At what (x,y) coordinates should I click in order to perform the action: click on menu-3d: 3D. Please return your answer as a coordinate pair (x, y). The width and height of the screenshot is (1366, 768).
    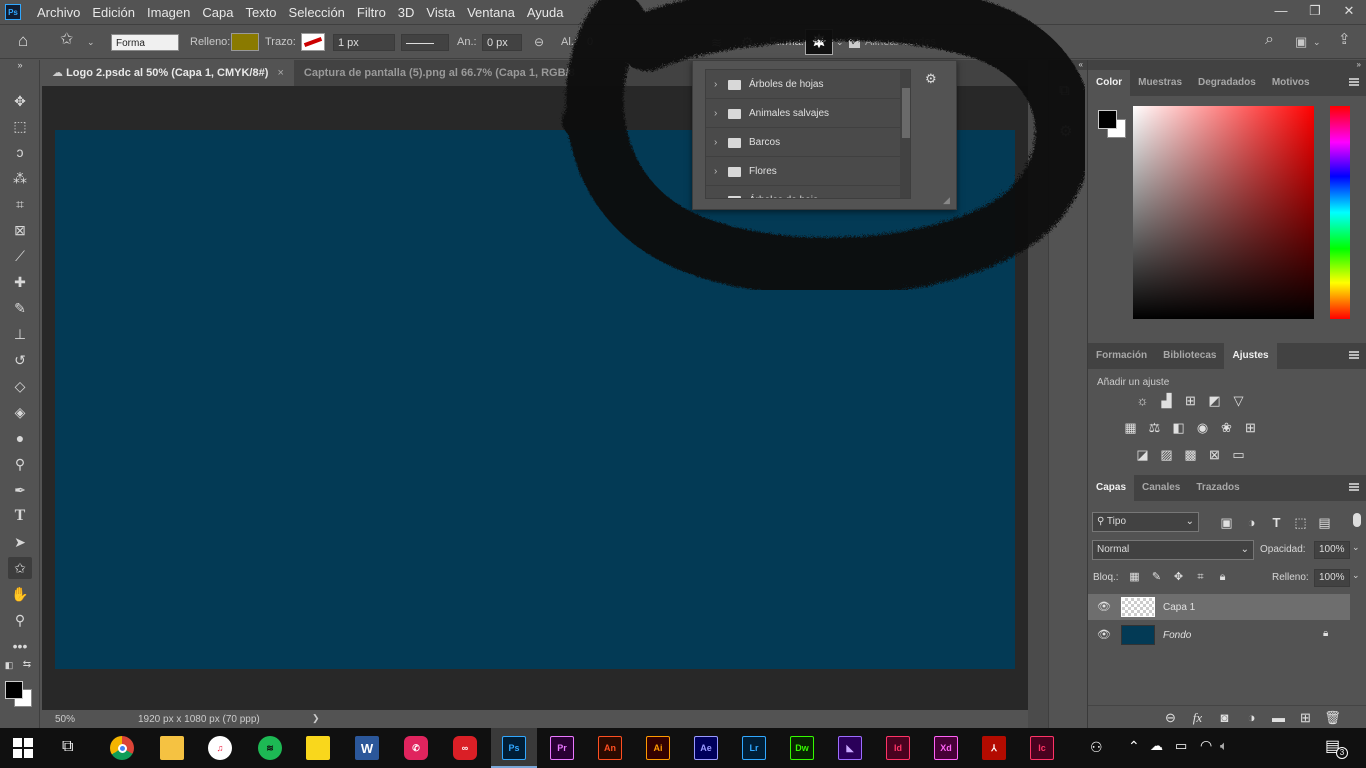
    Looking at the image, I should click on (406, 12).